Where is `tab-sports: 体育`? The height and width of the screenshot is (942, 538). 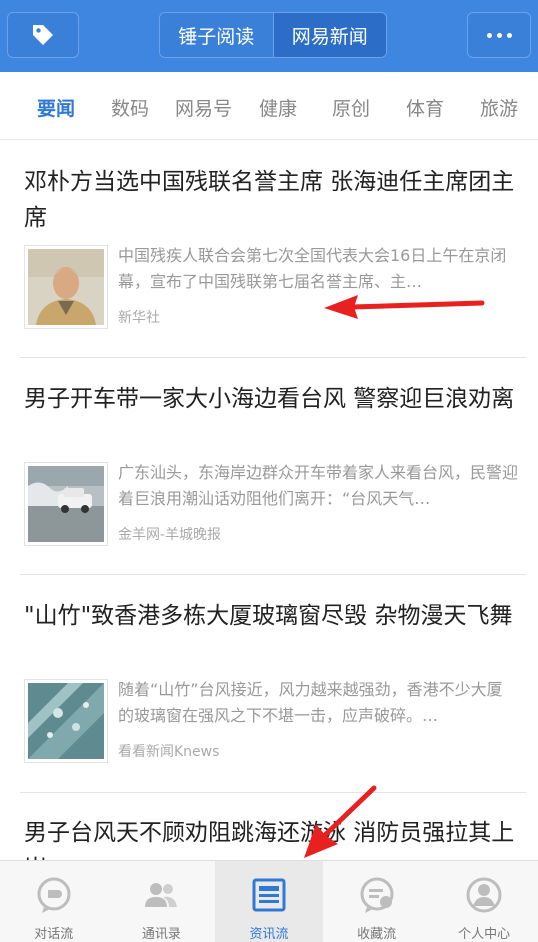
tab-sports: 体育 is located at coordinates (425, 107).